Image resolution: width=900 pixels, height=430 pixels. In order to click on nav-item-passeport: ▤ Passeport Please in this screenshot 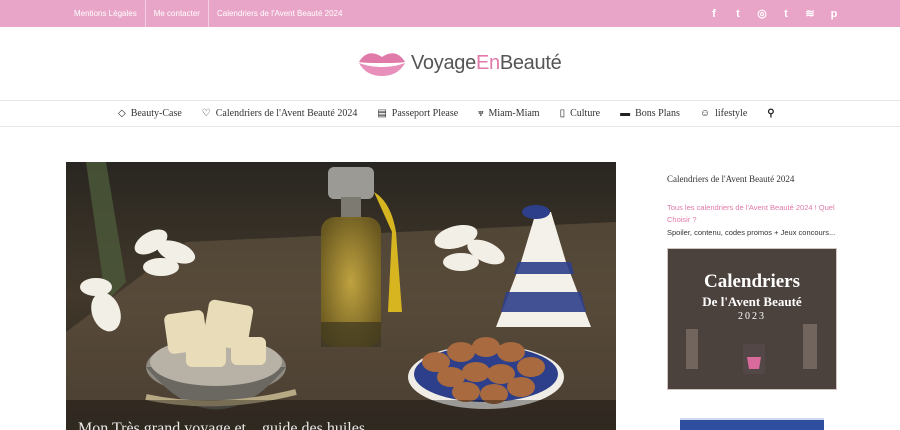, I will do `click(417, 113)`.